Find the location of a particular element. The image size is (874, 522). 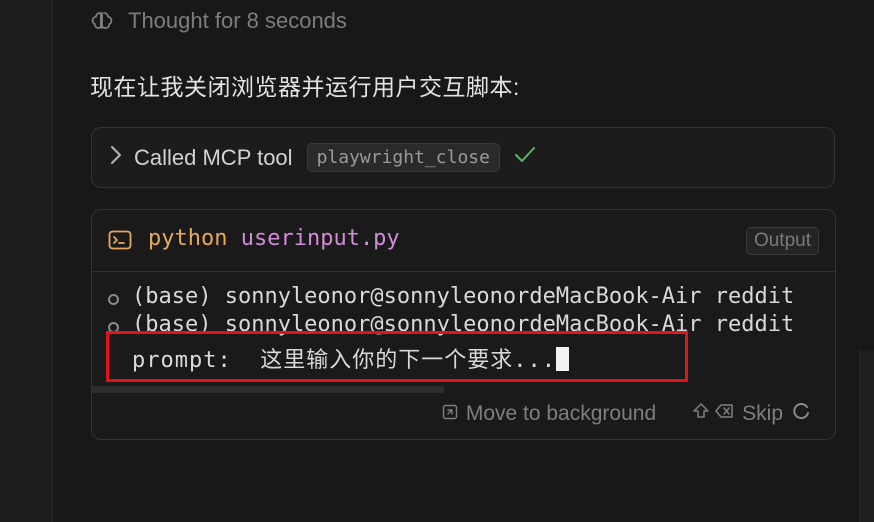

highlight-box is located at coordinates (397, 356).